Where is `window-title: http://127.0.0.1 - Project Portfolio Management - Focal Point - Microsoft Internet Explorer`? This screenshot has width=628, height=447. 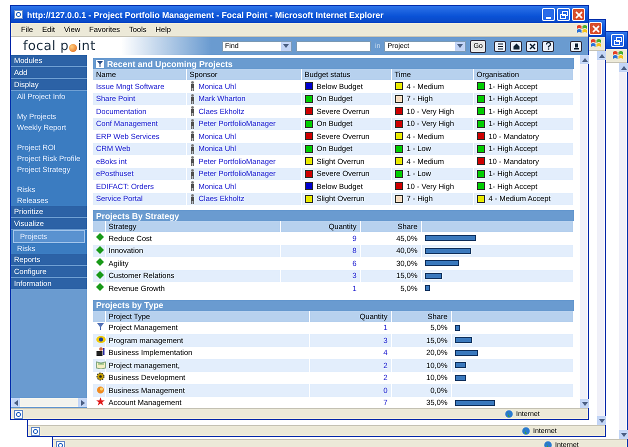 window-title: http://127.0.0.1 - Project Portfolio Management - Focal Point - Microsoft Internet Explorer is located at coordinates (206, 15).